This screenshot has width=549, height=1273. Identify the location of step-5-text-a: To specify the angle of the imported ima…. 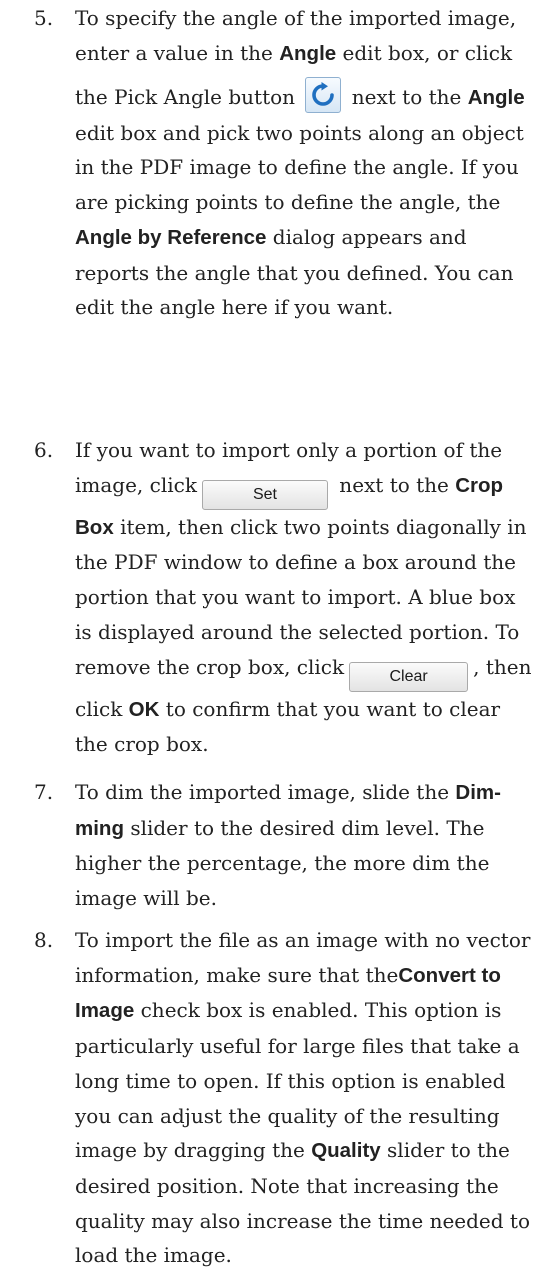
(305, 35).